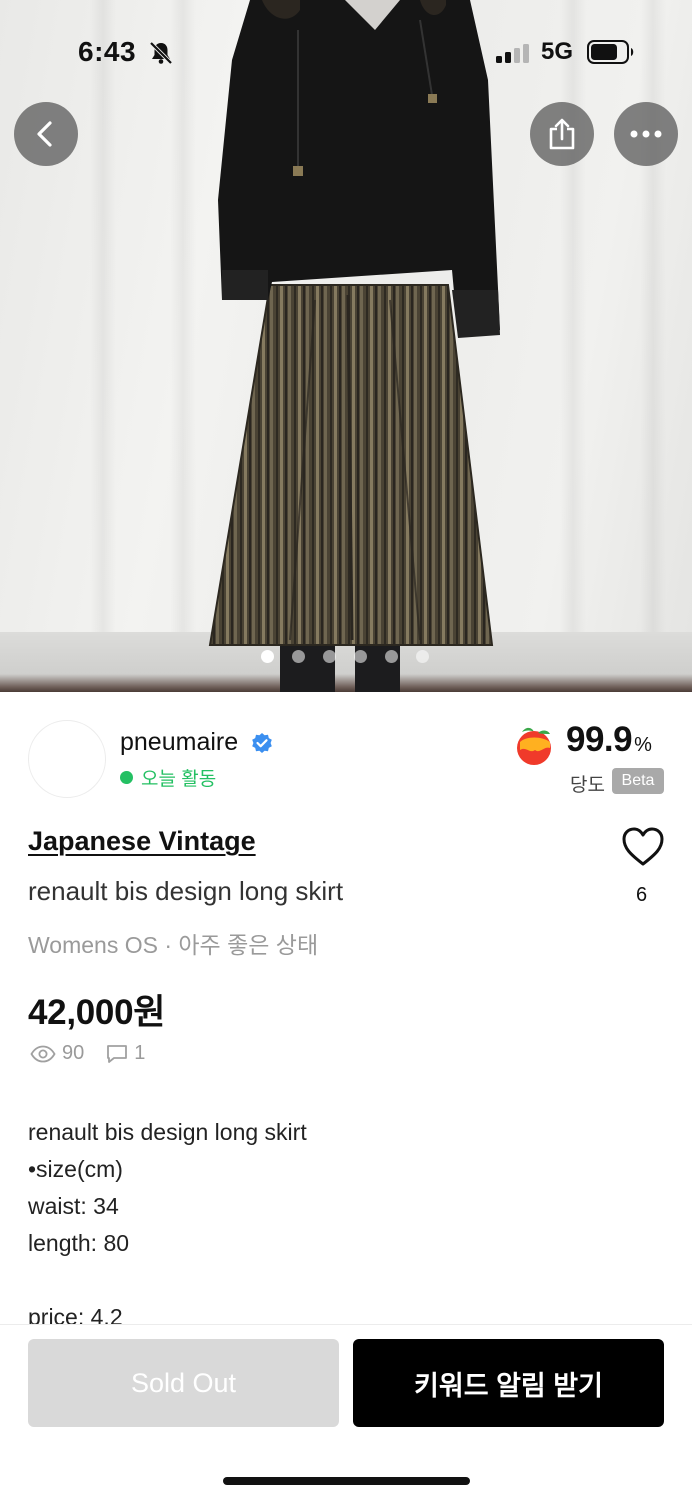  What do you see at coordinates (179, 742) in the screenshot?
I see `seller-name: pneumaire` at bounding box center [179, 742].